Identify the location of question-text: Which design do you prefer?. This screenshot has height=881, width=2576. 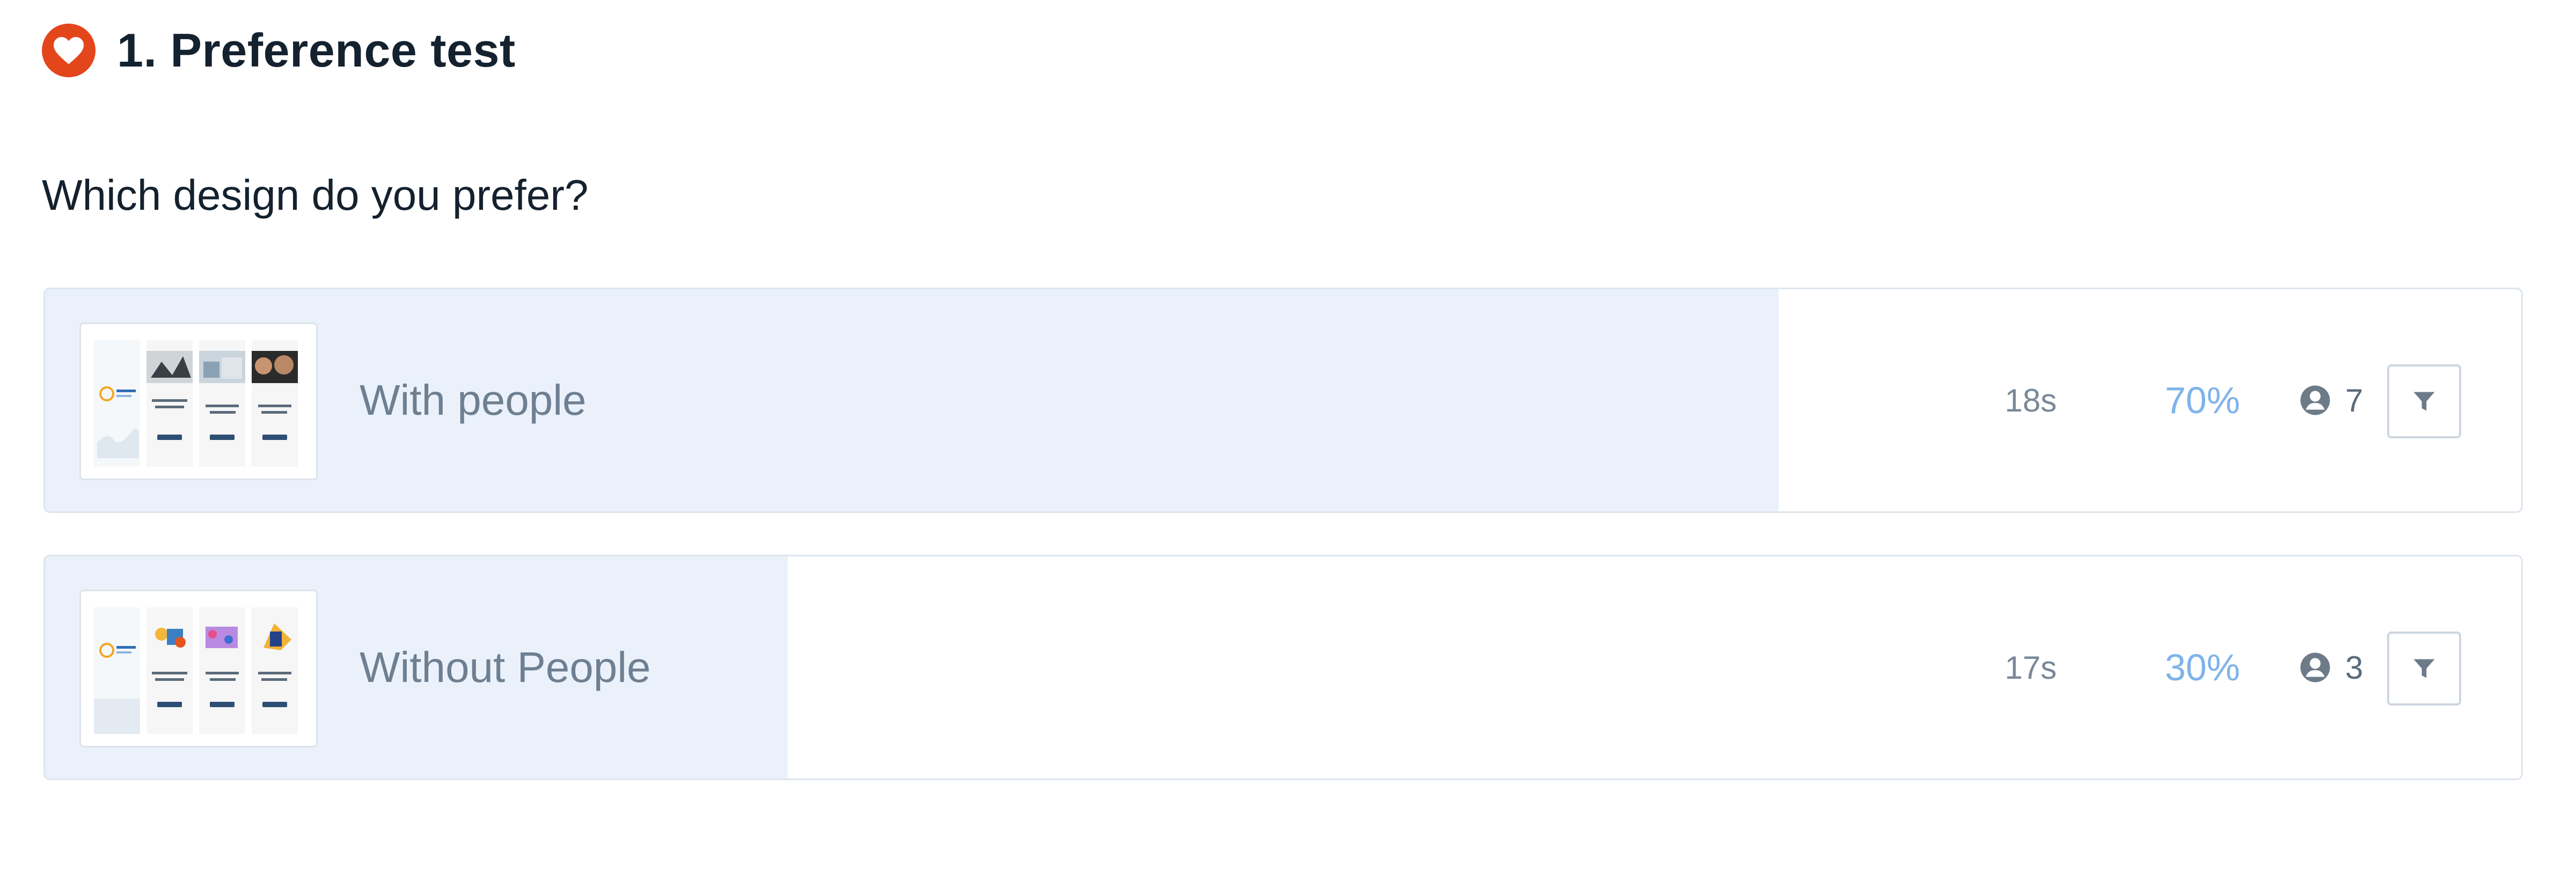
(315, 195).